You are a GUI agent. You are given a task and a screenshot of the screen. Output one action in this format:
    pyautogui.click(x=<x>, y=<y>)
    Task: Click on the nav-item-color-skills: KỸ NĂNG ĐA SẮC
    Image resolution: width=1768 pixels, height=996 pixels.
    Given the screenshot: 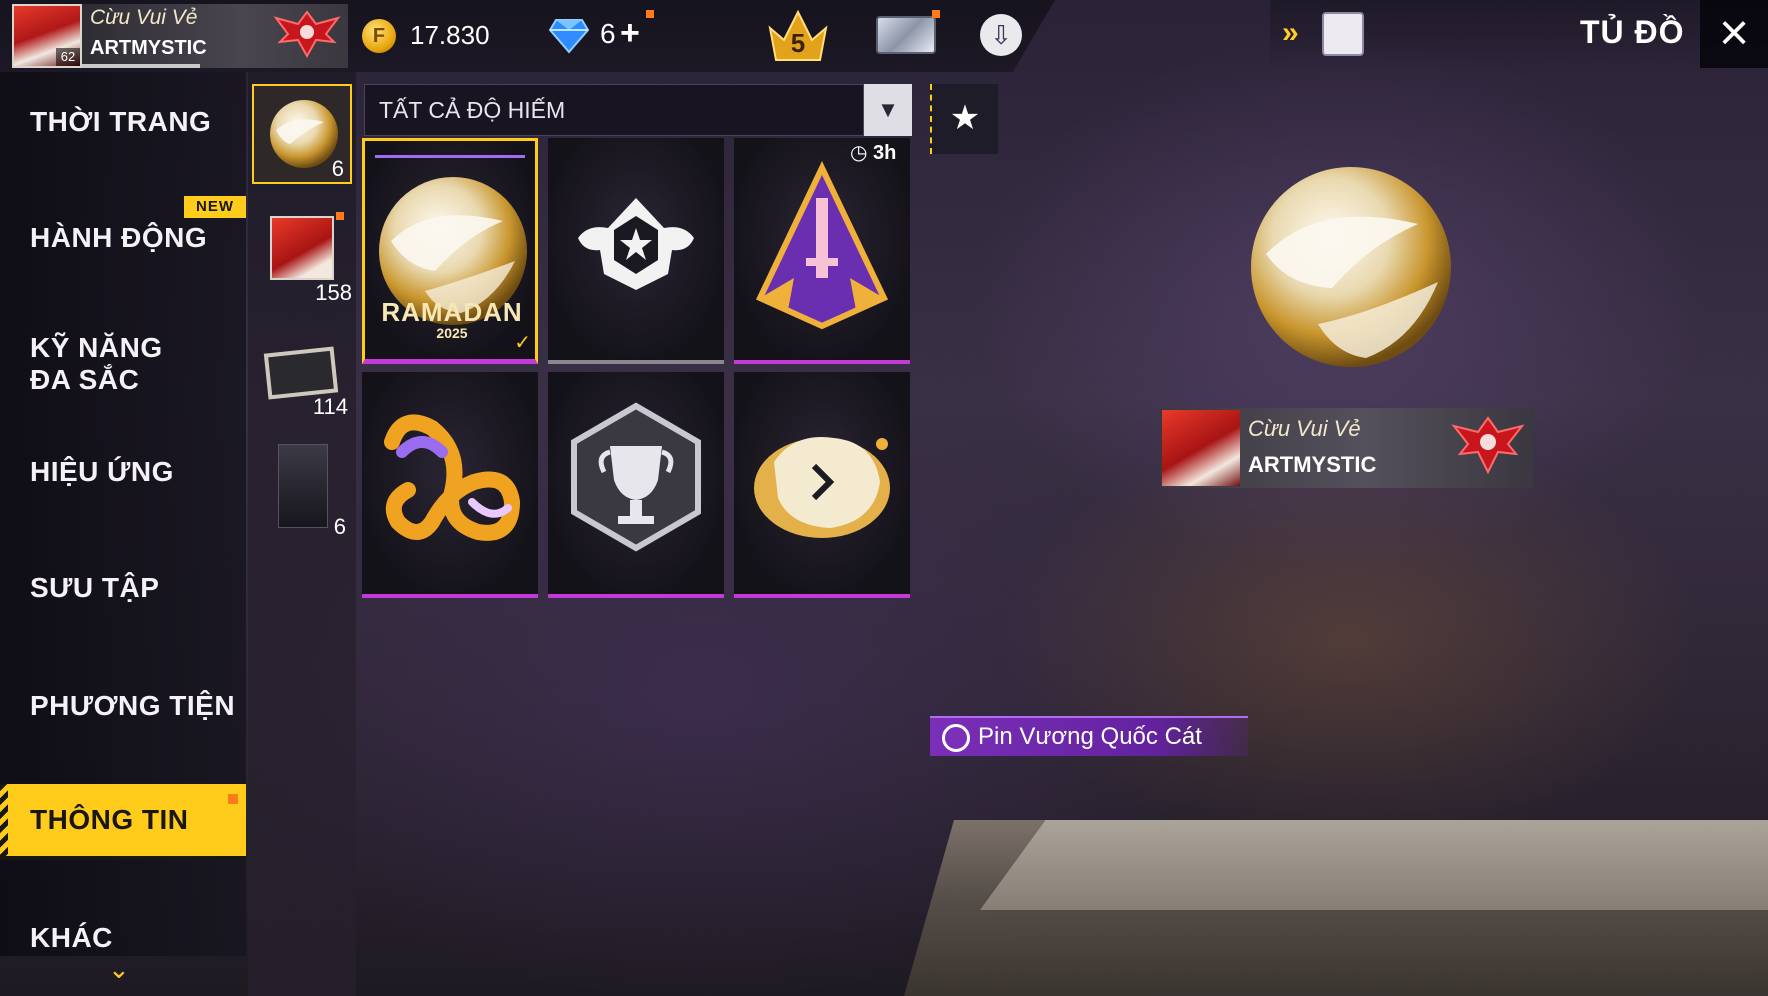 What is the action you would take?
    pyautogui.click(x=100, y=364)
    